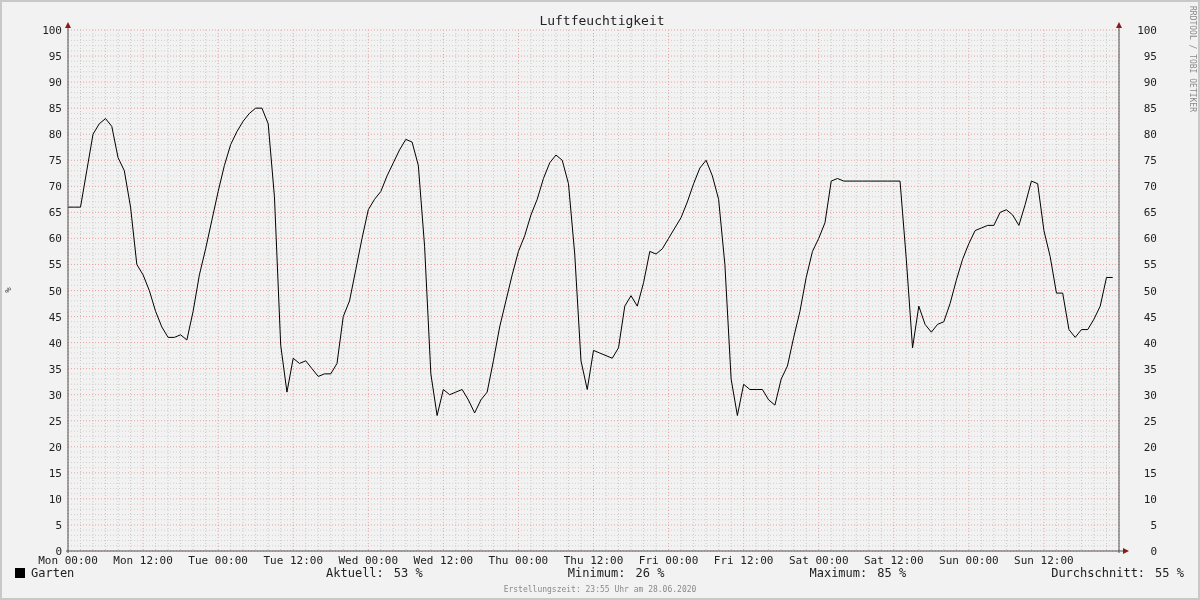 The width and height of the screenshot is (1200, 600). What do you see at coordinates (743, 559) in the screenshot?
I see `x-tick-label: Fri 12:00` at bounding box center [743, 559].